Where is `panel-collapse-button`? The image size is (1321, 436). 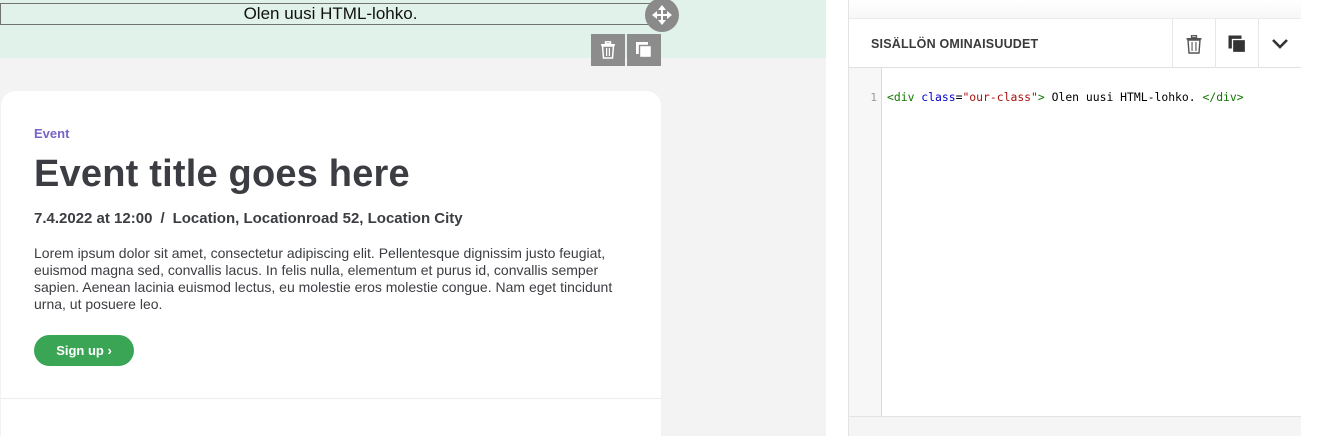
panel-collapse-button is located at coordinates (1279, 44).